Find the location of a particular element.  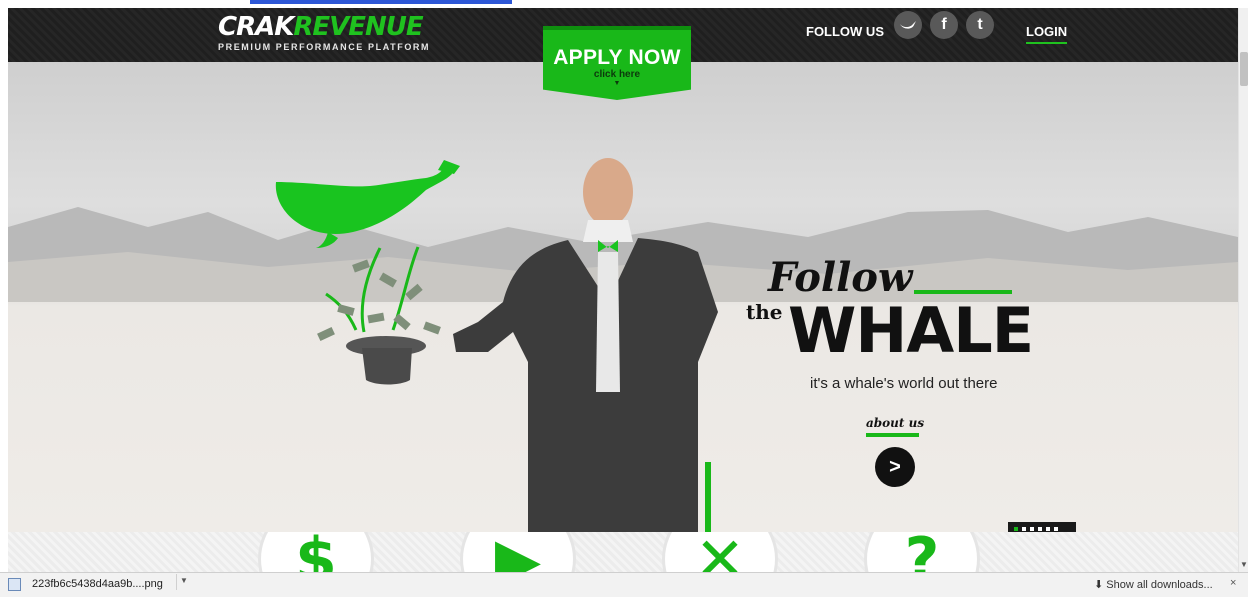

logo-tagline: PREMIUM PERFORMANCE PLATFORM is located at coordinates (324, 47).